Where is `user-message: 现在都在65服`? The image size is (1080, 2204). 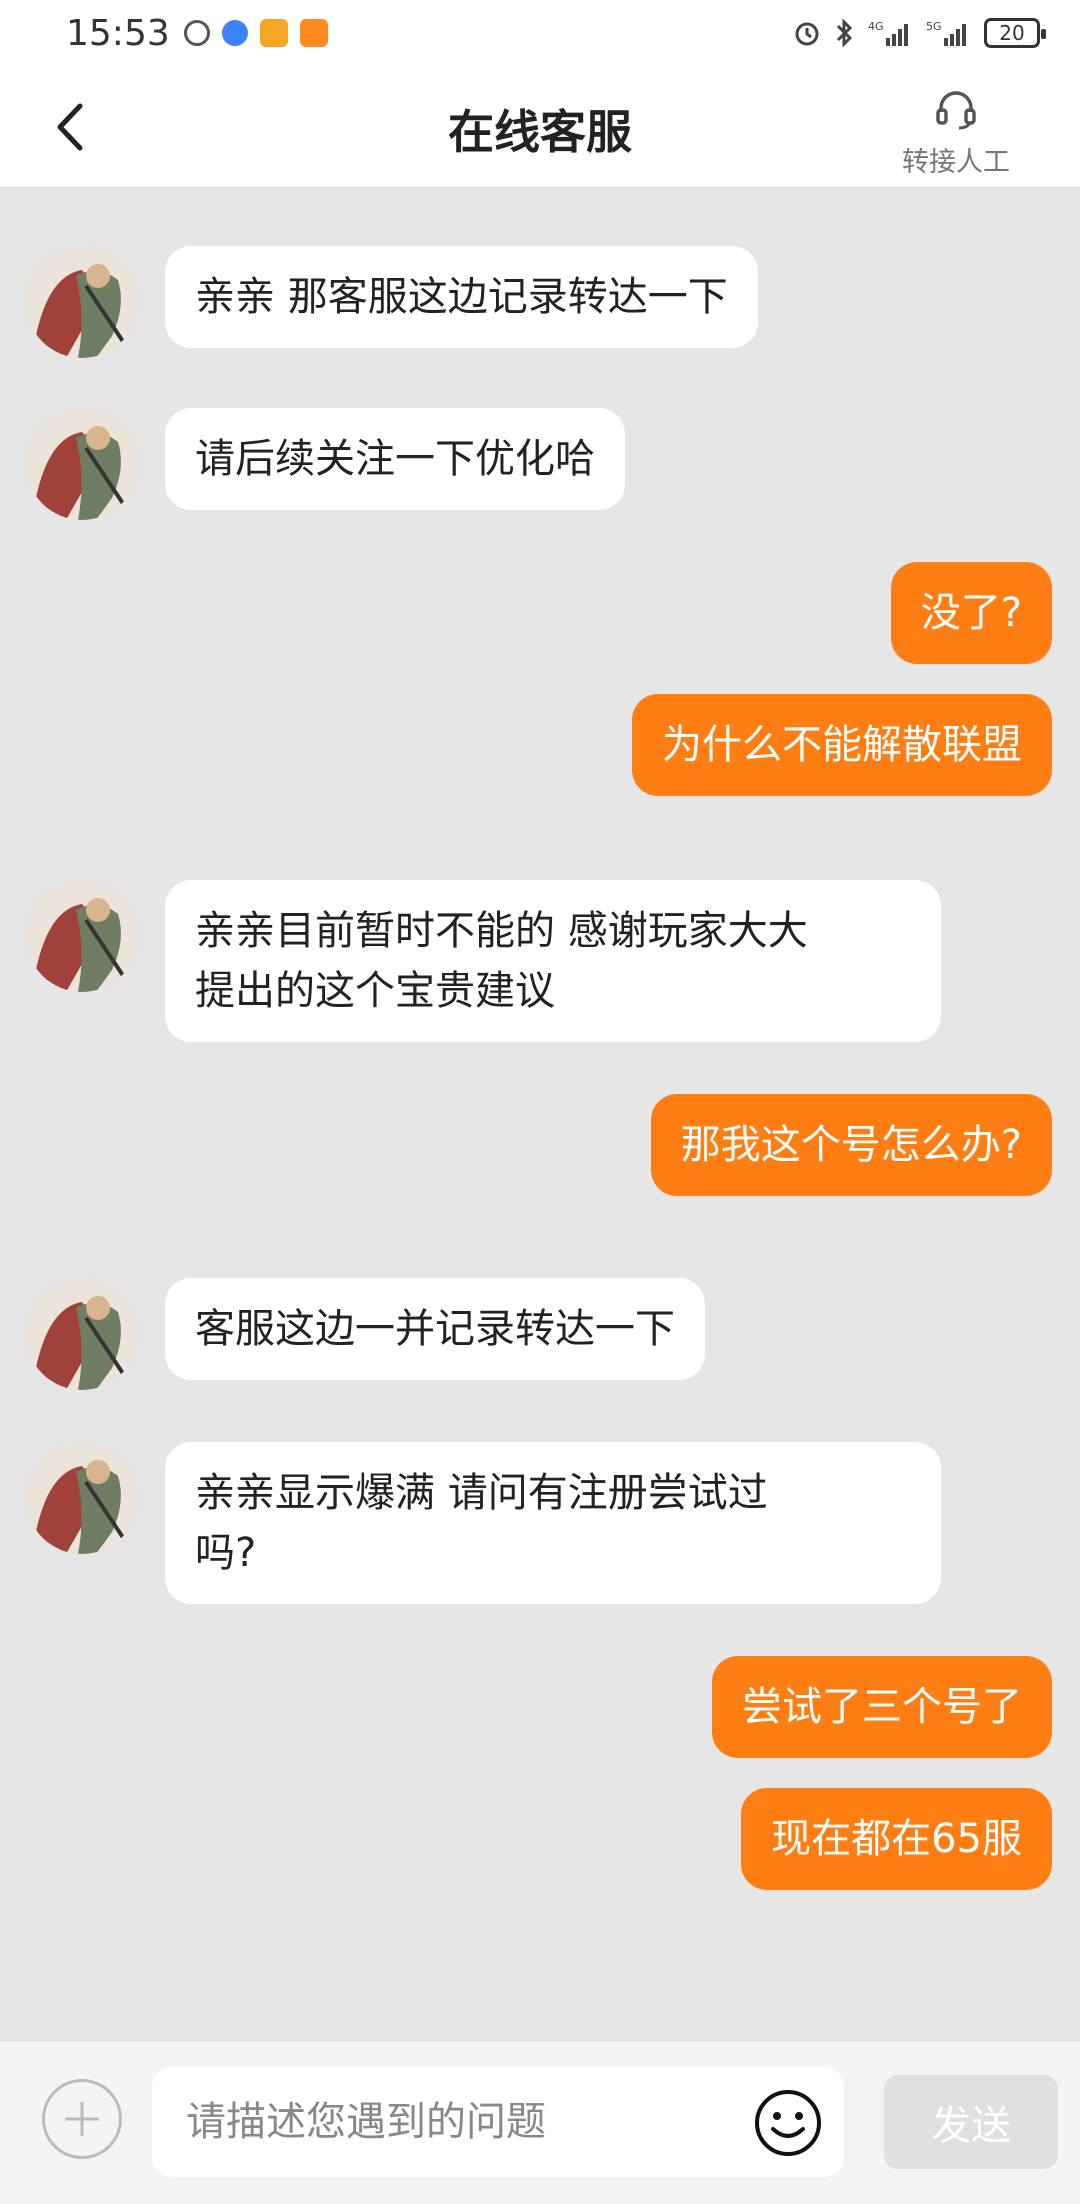
user-message: 现在都在65服 is located at coordinates (896, 1839).